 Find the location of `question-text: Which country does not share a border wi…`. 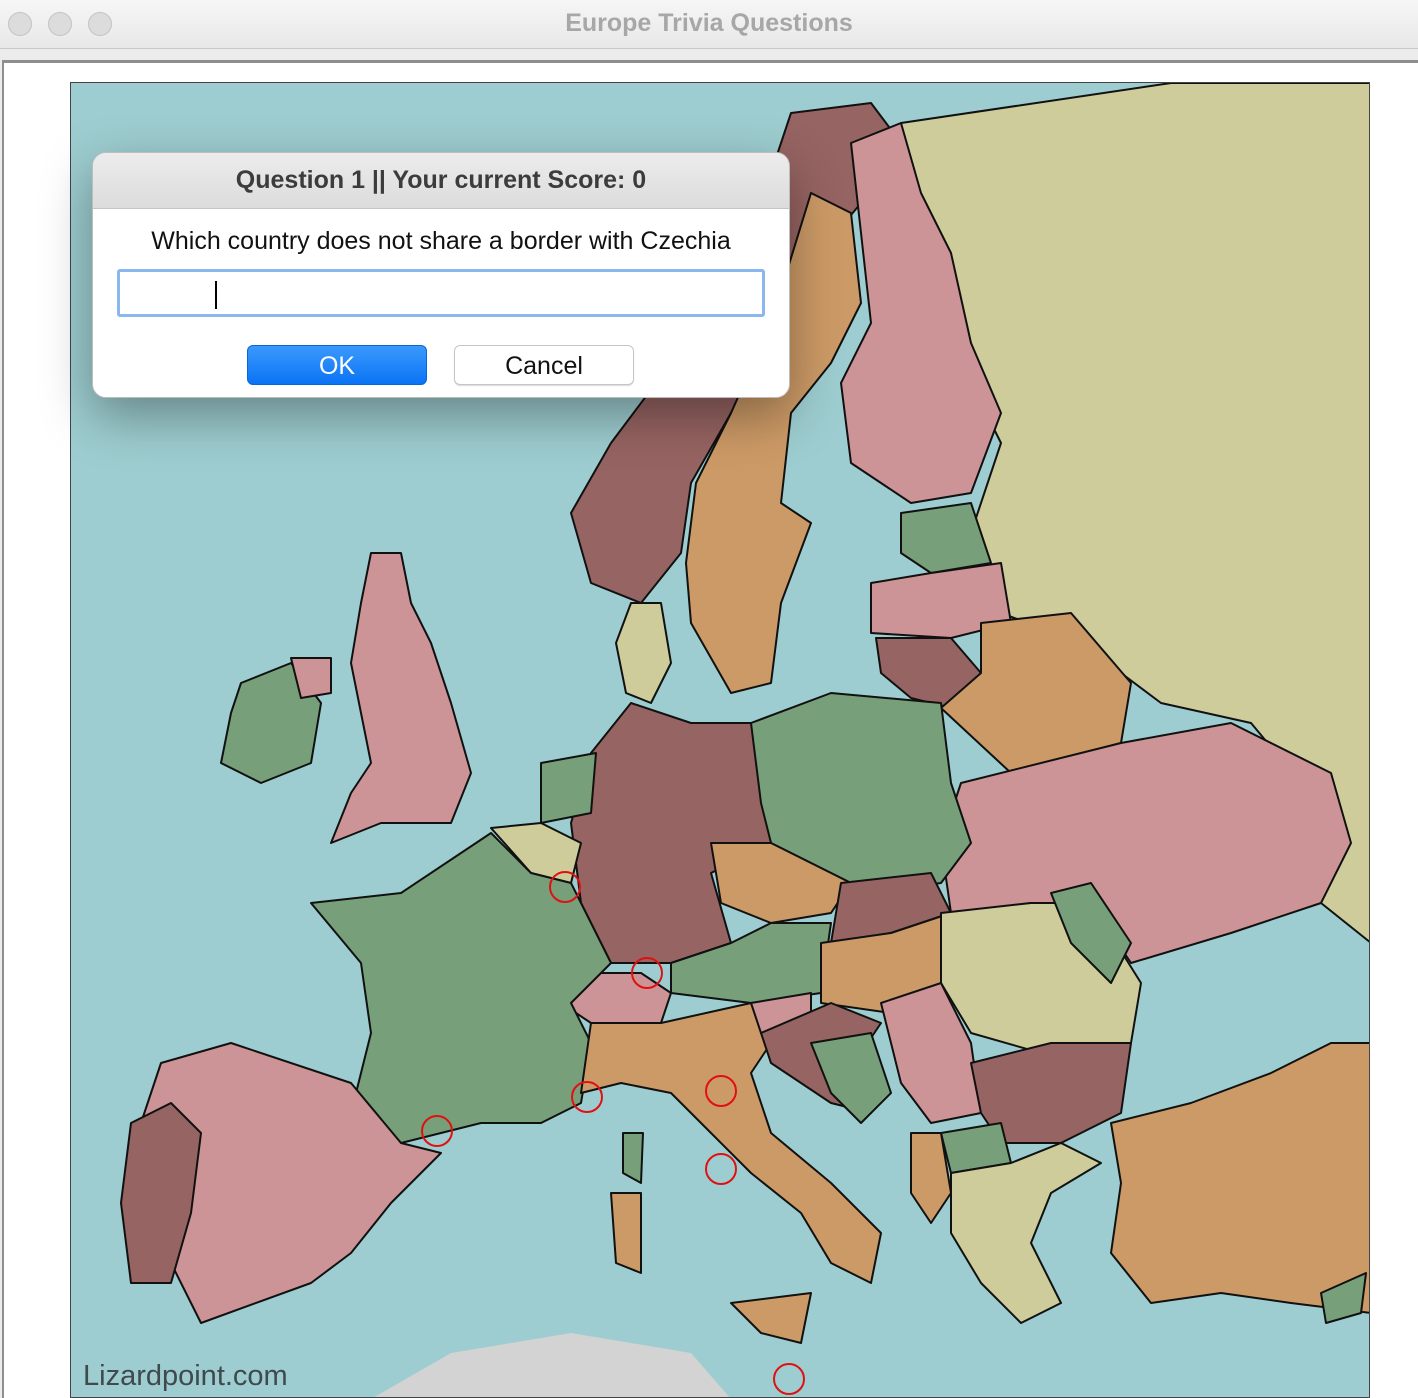

question-text: Which country does not share a border wi… is located at coordinates (441, 241).